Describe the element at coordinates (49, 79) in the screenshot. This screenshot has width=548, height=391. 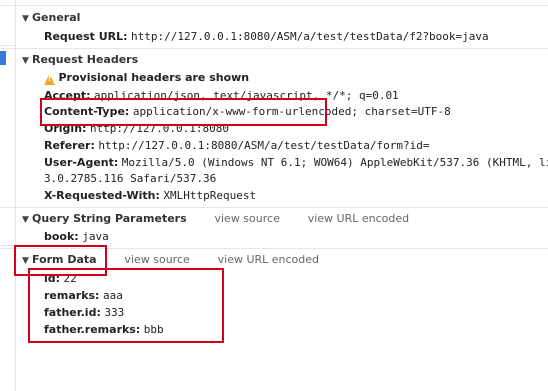
I see `warning-icon: !` at that location.